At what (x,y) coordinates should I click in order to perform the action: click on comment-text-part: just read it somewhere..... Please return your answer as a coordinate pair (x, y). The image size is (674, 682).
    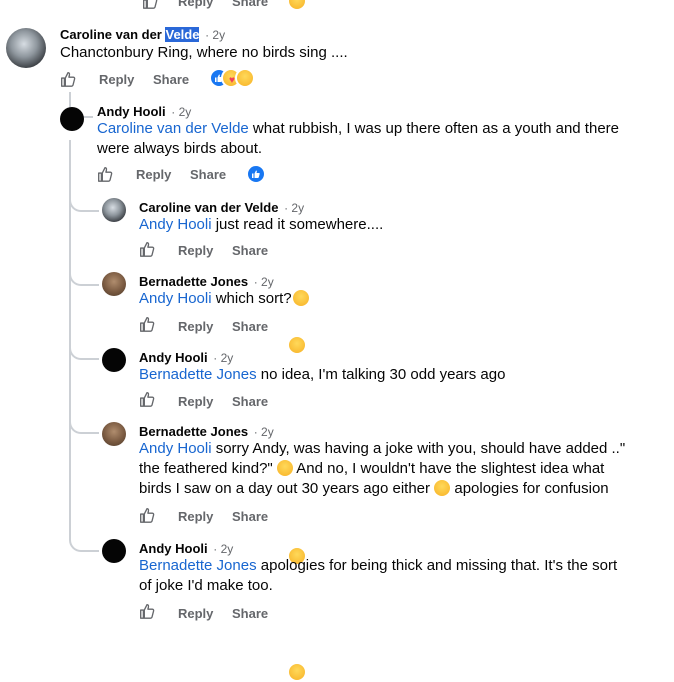
    Looking at the image, I should click on (297, 224).